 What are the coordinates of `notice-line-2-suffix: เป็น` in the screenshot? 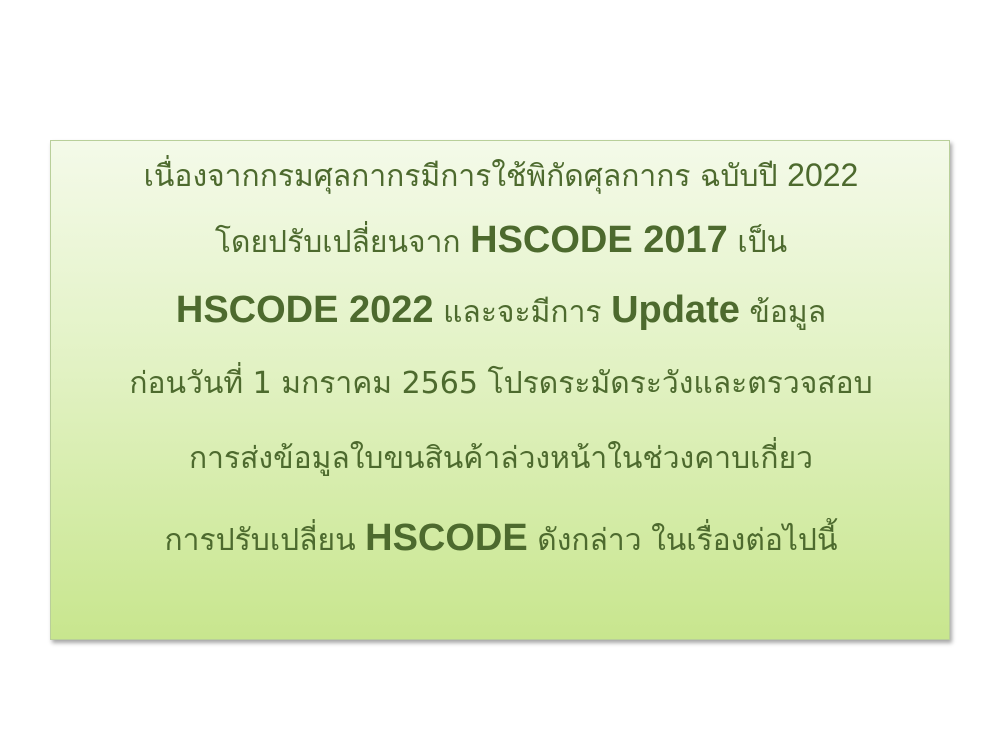 It's located at (757, 242).